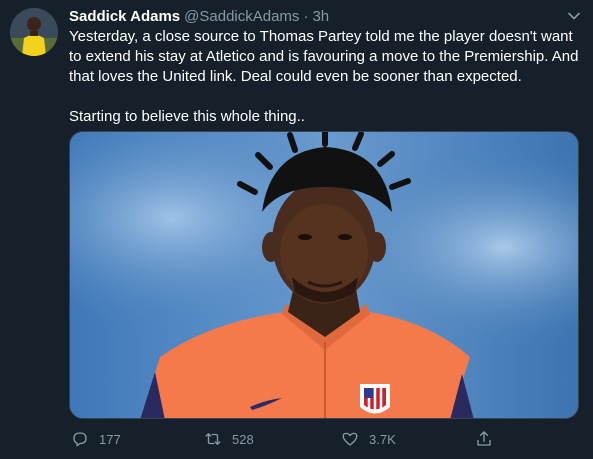 This screenshot has width=593, height=459. Describe the element at coordinates (241, 16) in the screenshot. I see `author-handle: @SaddickAdams` at that location.